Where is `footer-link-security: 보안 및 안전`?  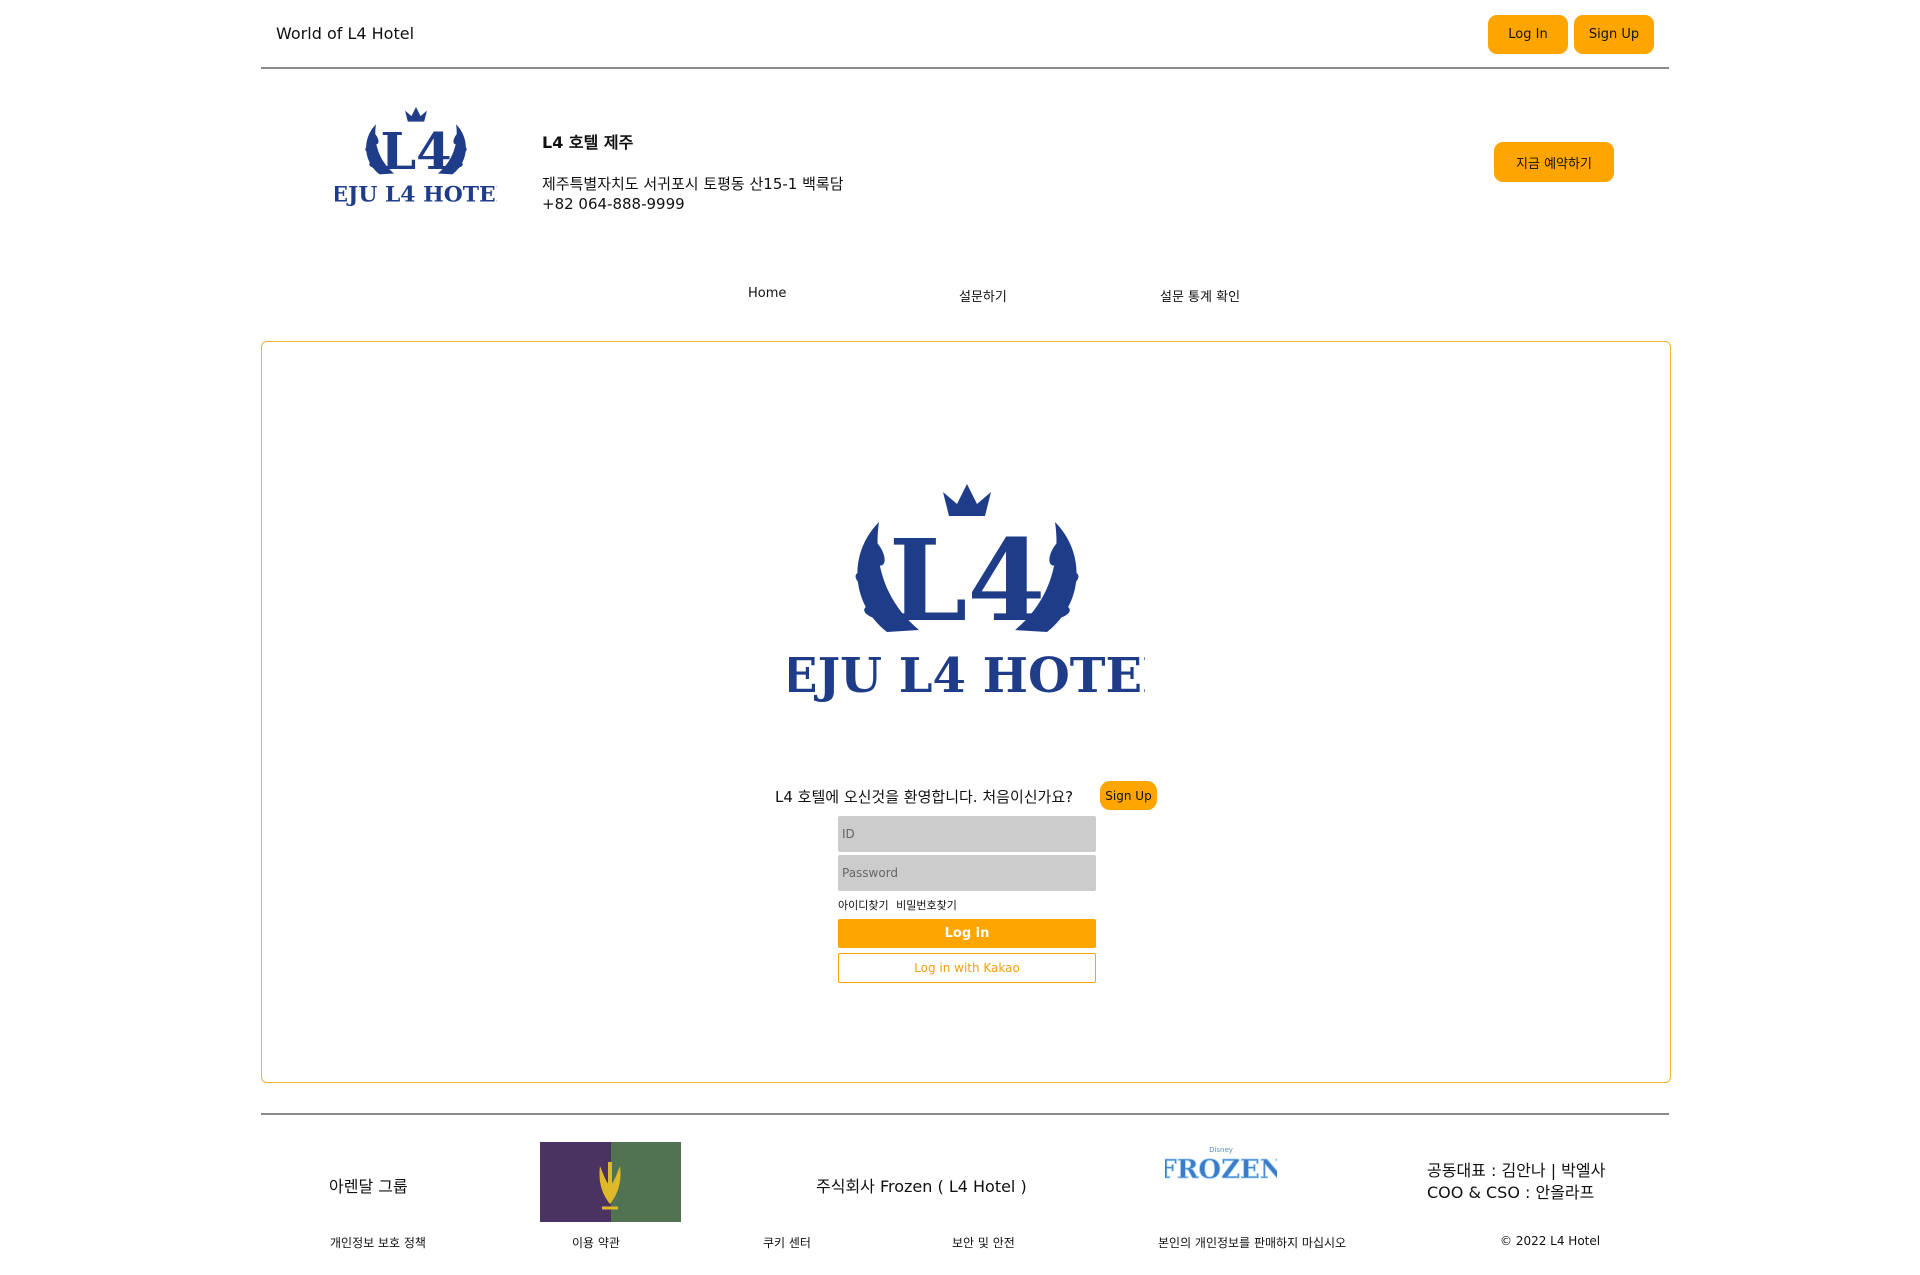
footer-link-security: 보안 및 안전 is located at coordinates (983, 1242).